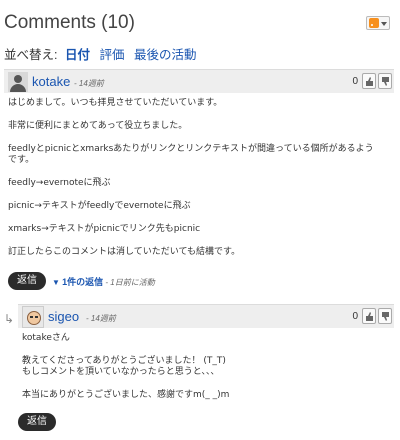  What do you see at coordinates (115, 103) in the screenshot?
I see `comment-paragraph: はじめまして。いつも拝見させていただいています。` at bounding box center [115, 103].